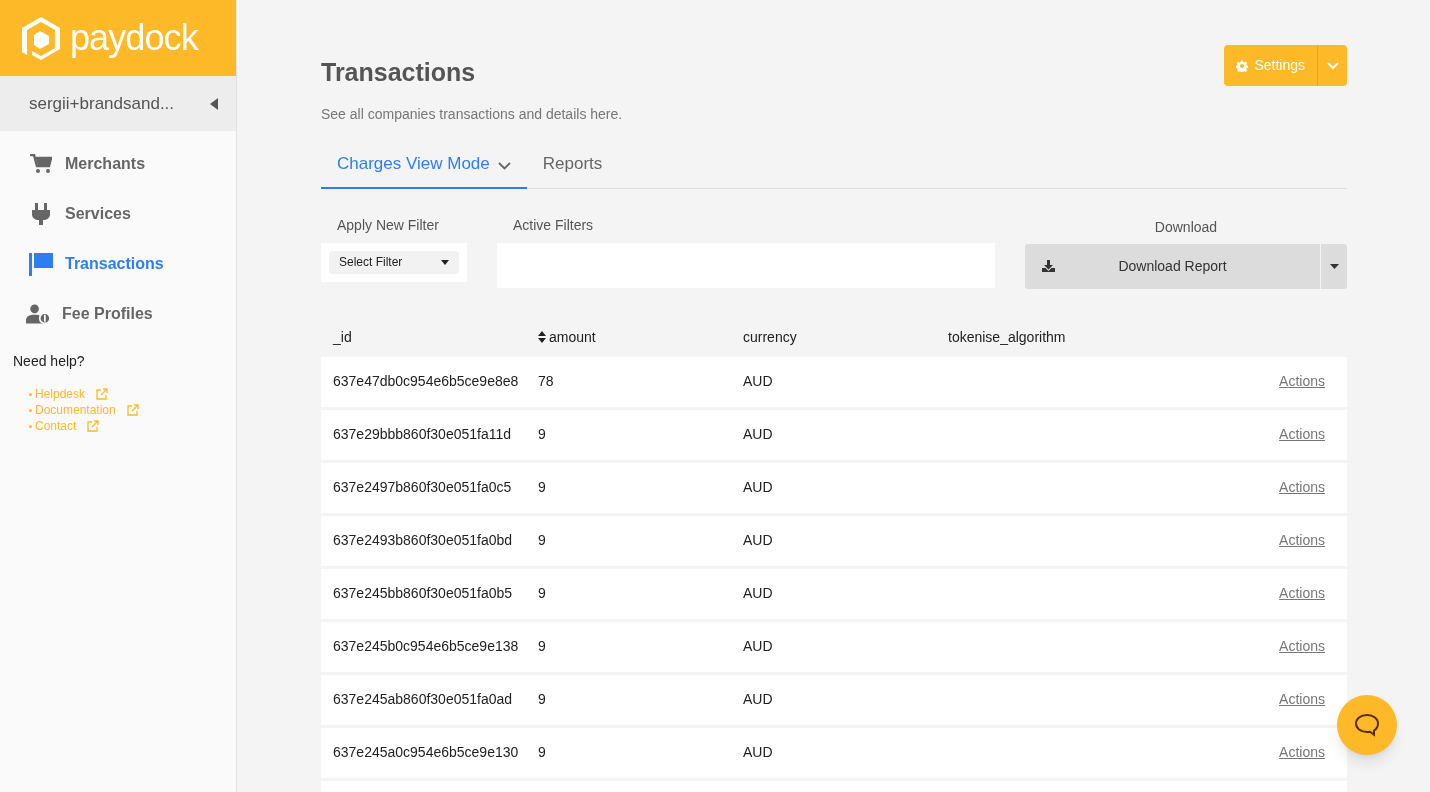  I want to click on page-title: Transactions, so click(399, 72).